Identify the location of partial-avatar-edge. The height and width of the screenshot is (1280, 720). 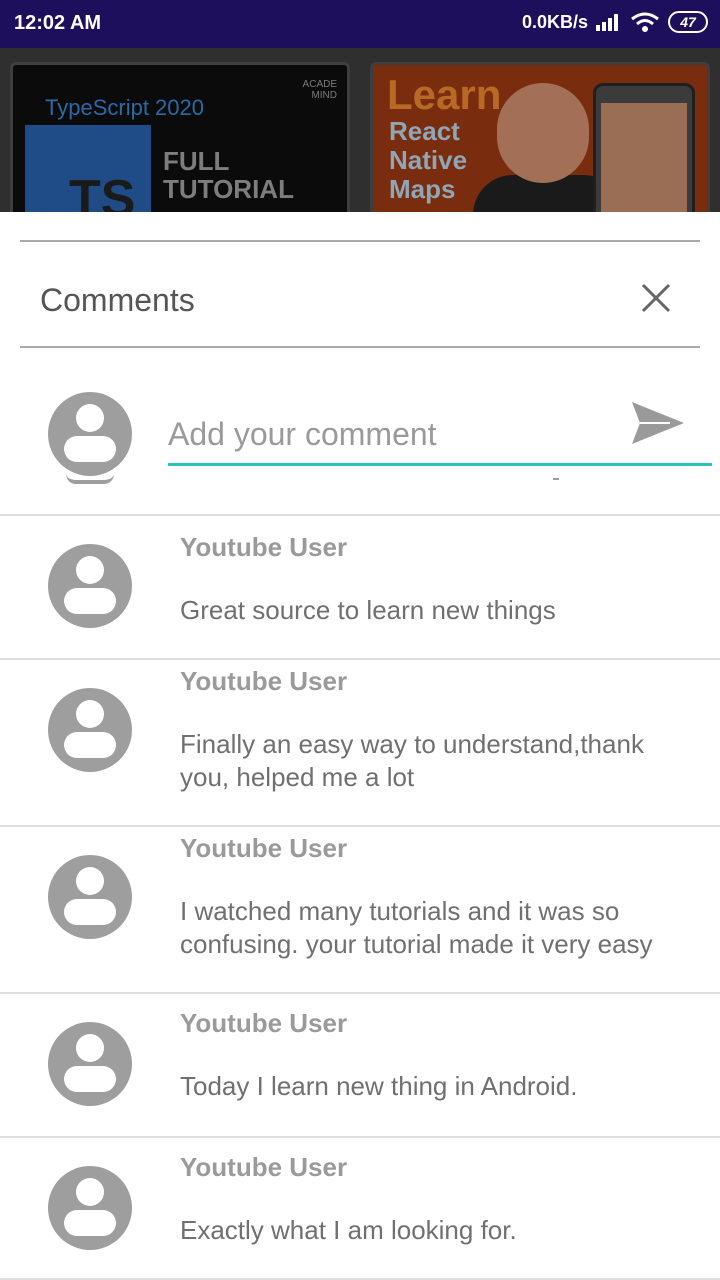
(90, 479).